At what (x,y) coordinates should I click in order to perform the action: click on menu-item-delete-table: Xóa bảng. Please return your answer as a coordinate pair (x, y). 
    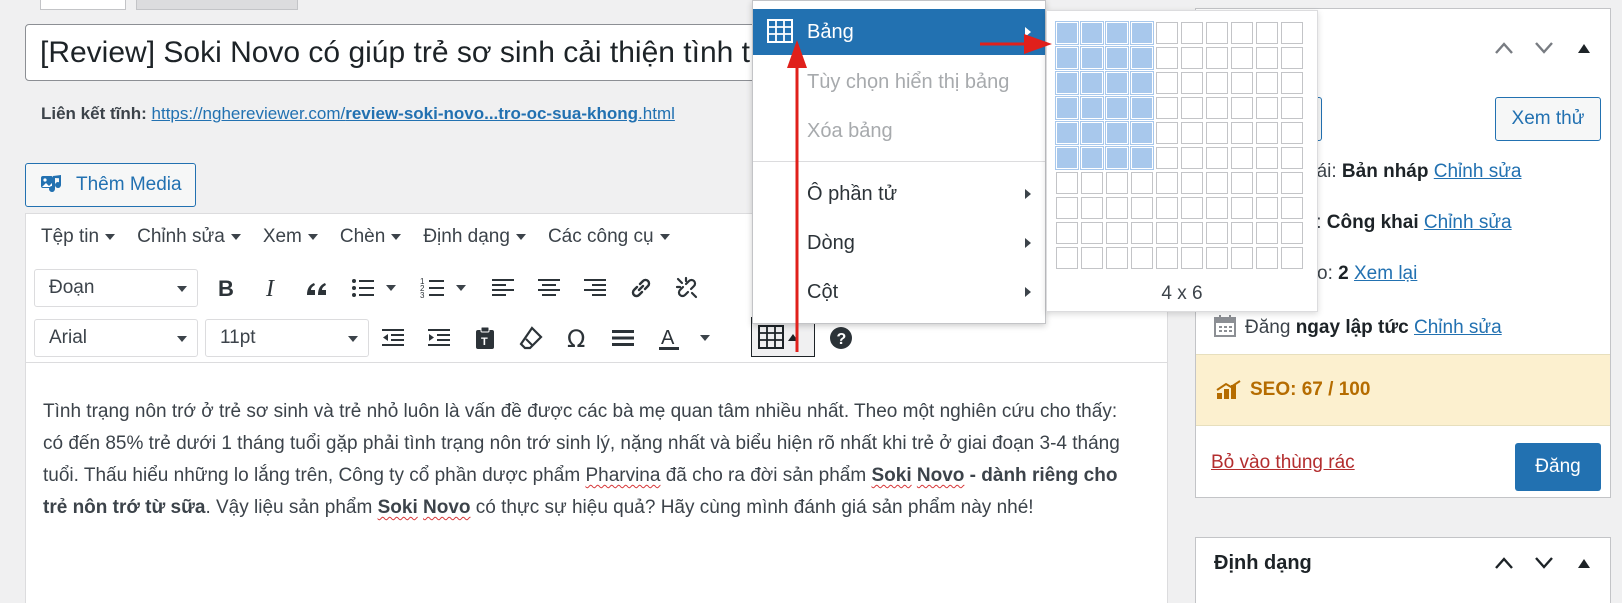
    Looking at the image, I should click on (899, 131).